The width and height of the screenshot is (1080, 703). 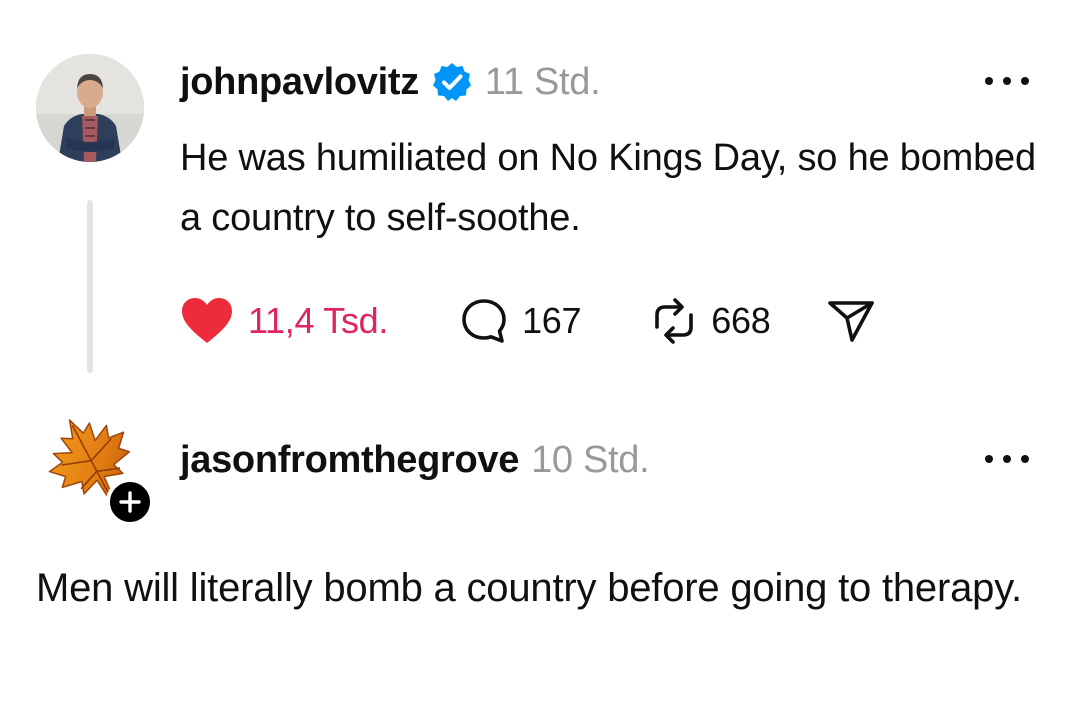 I want to click on verified-badge-icon, so click(x=451, y=82).